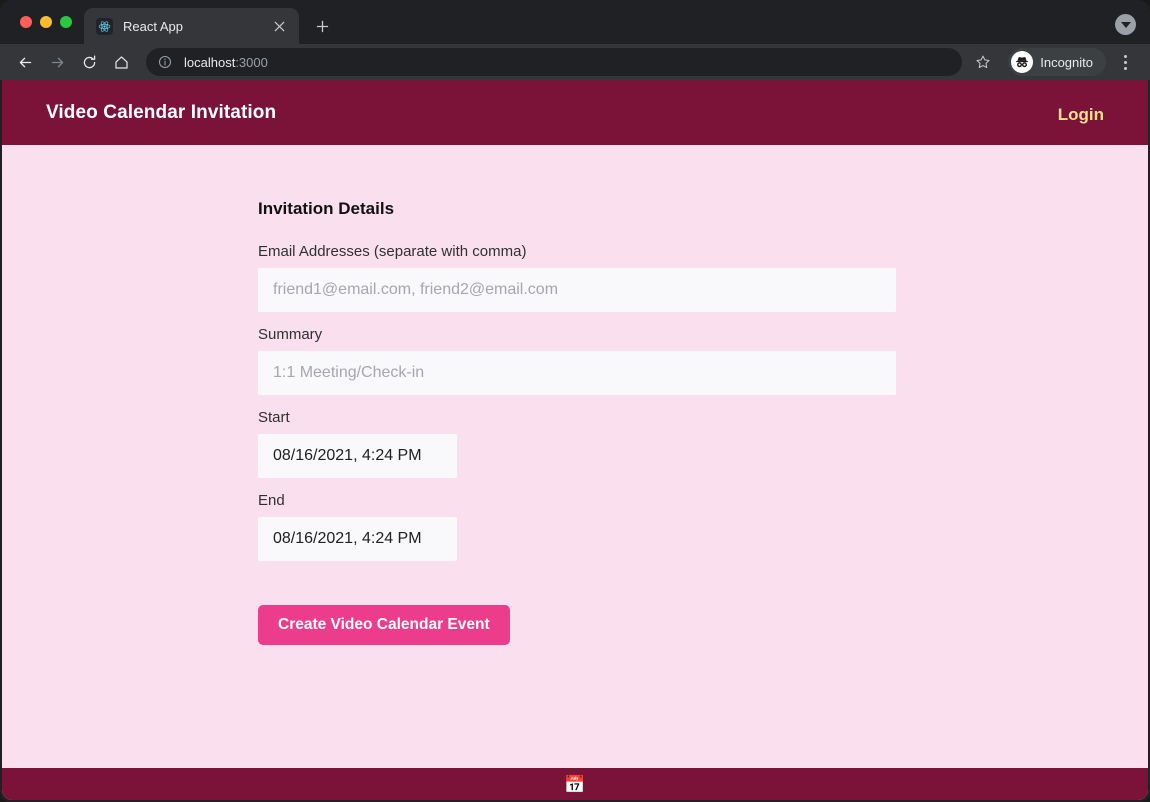  I want to click on caret-shape, so click(1125, 24).